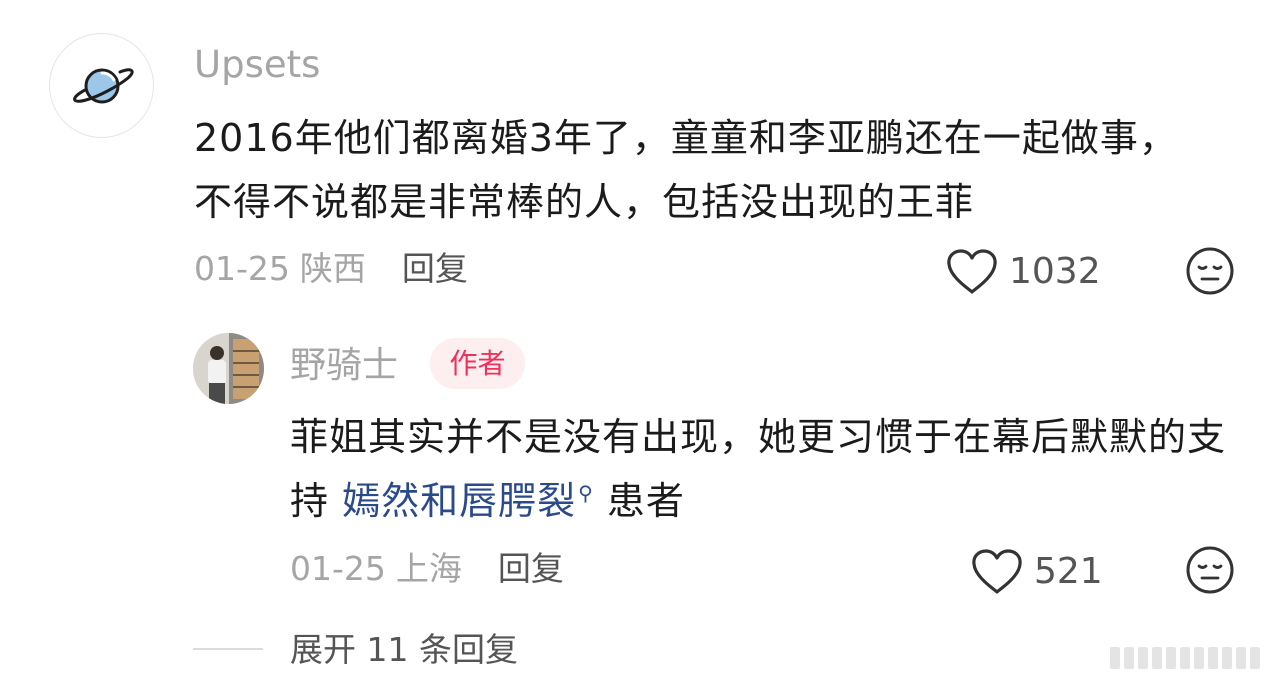 The image size is (1284, 693). Describe the element at coordinates (435, 268) in the screenshot. I see `comment-reply-button: 回复` at that location.